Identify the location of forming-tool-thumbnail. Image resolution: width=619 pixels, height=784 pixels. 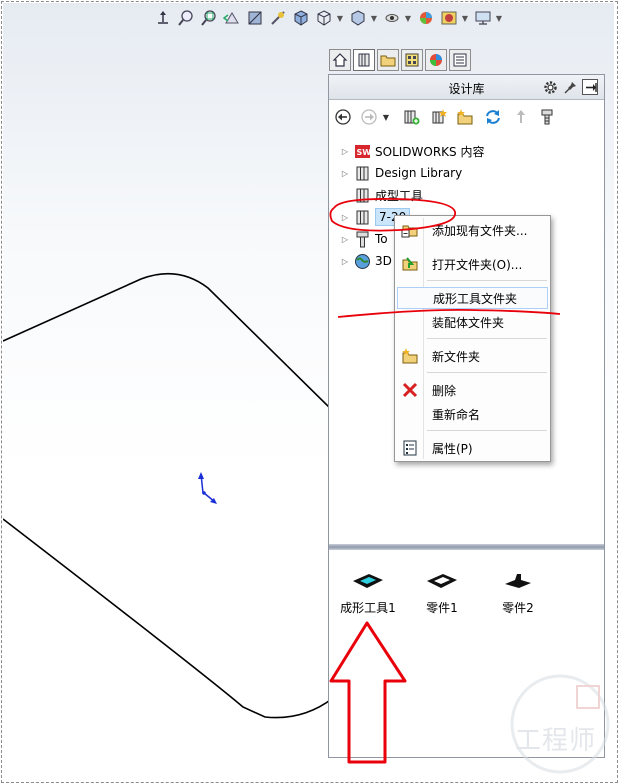
(368, 581).